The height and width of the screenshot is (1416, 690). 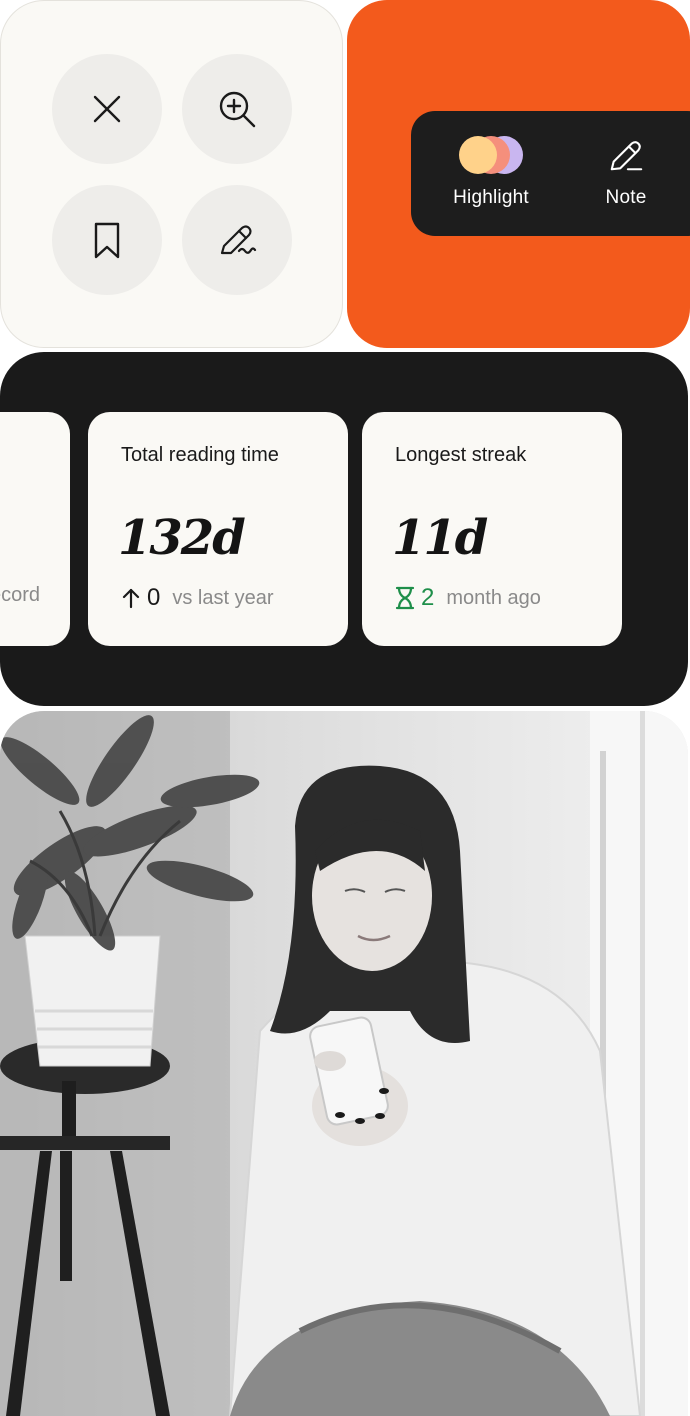 I want to click on highlight-toolbar-card: Highlight Note, so click(x=518, y=174).